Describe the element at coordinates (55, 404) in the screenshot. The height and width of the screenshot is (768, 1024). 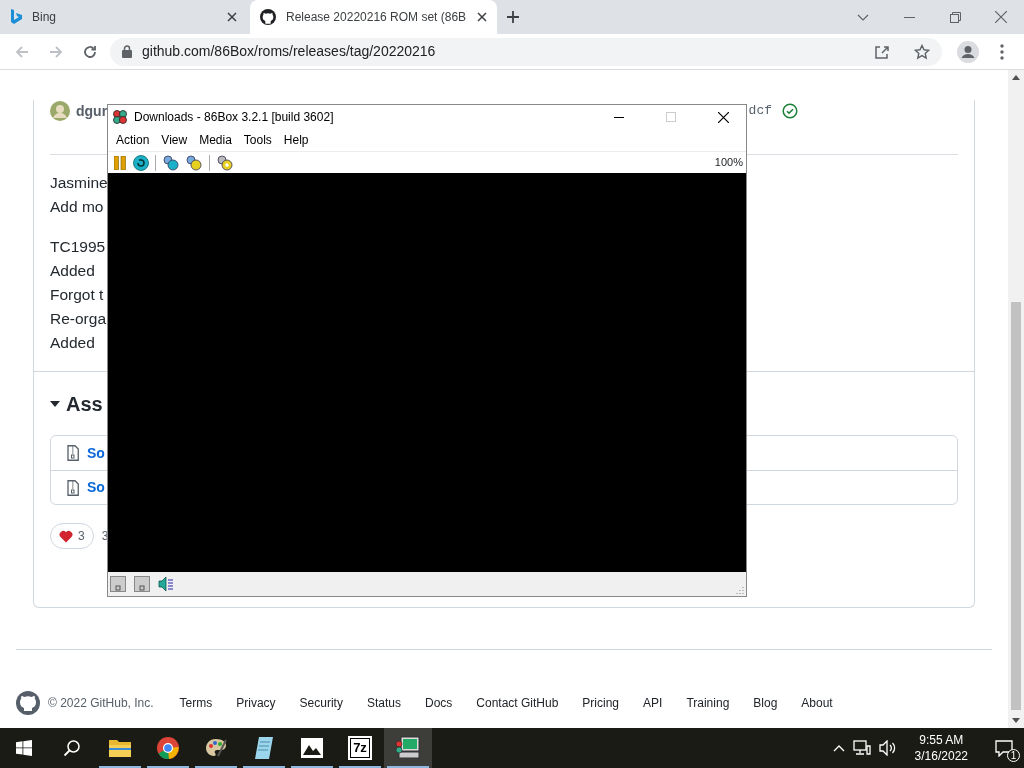
I see `caret-icon` at that location.